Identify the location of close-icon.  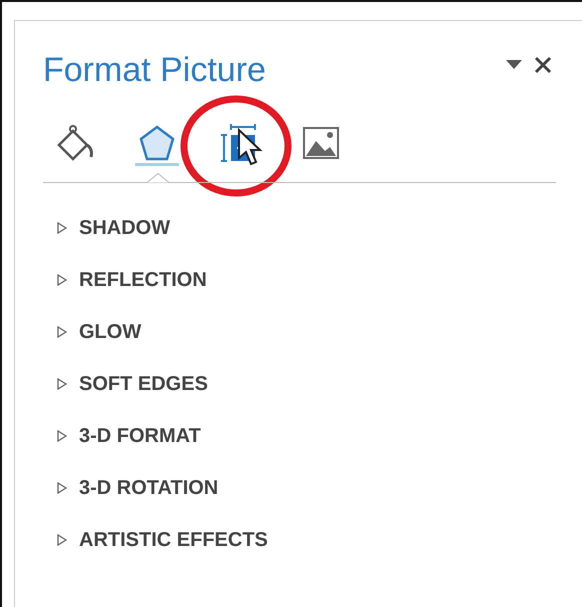
(543, 65).